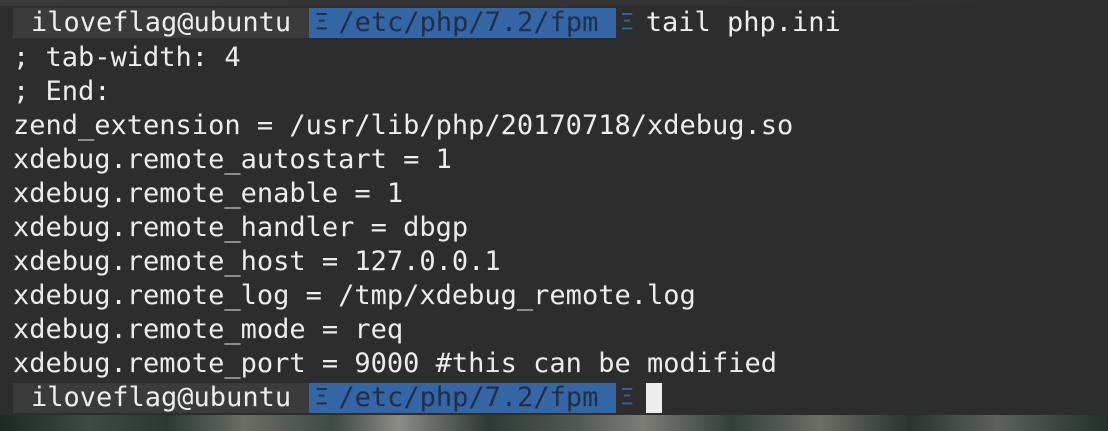 Image resolution: width=1108 pixels, height=431 pixels. Describe the element at coordinates (257, 261) in the screenshot. I see `output-line: xdebug.remote_host = 127.0.0.1` at that location.